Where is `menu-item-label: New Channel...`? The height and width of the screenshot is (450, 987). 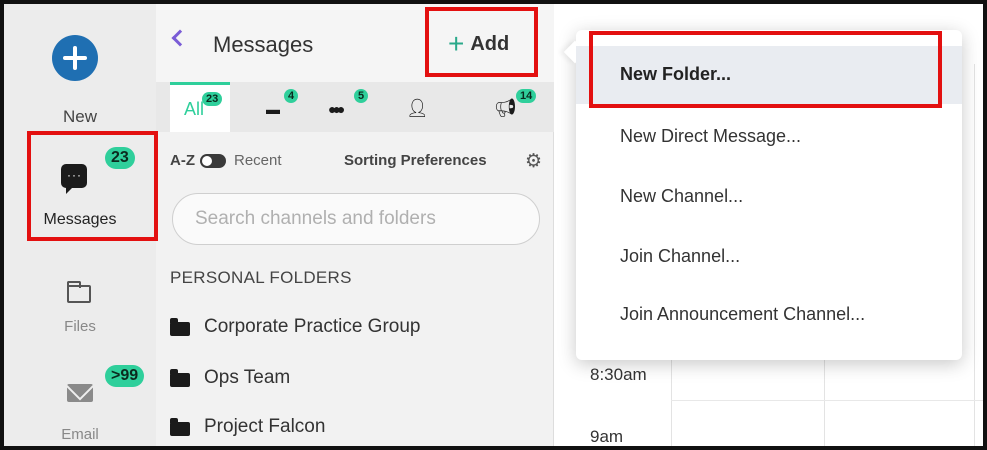 menu-item-label: New Channel... is located at coordinates (682, 196).